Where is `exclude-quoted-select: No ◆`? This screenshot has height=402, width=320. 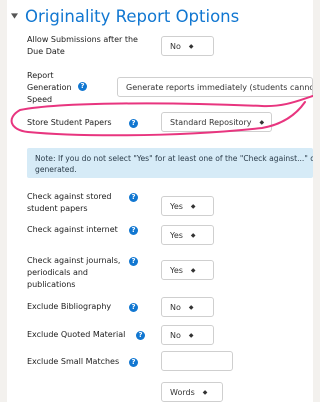
exclude-quoted-select: No ◆ is located at coordinates (187, 335).